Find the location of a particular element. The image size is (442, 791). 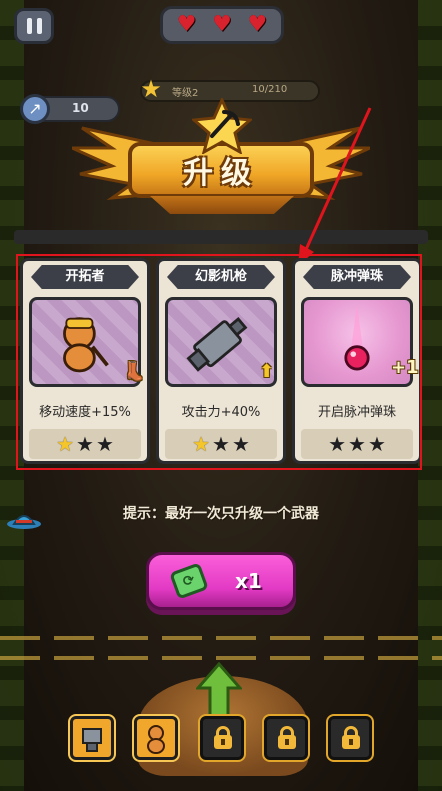

gun-icon is located at coordinates (92, 740).